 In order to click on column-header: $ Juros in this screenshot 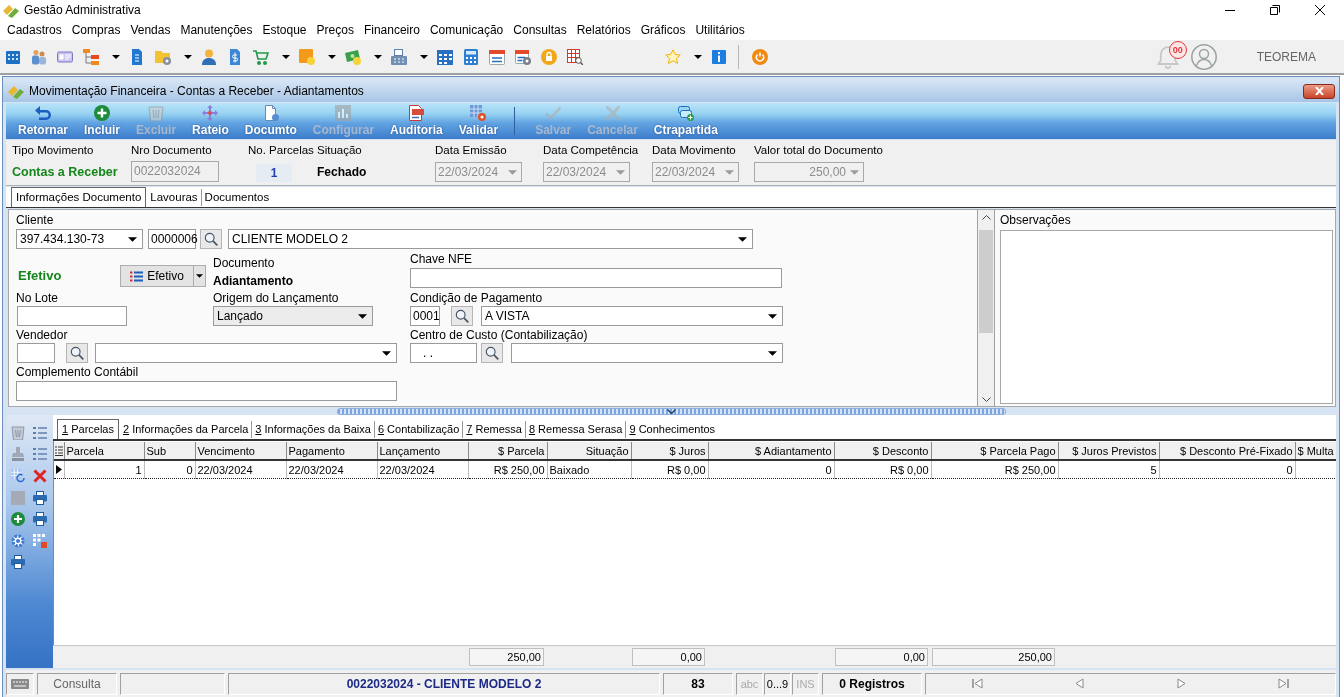, I will do `click(669, 451)`.